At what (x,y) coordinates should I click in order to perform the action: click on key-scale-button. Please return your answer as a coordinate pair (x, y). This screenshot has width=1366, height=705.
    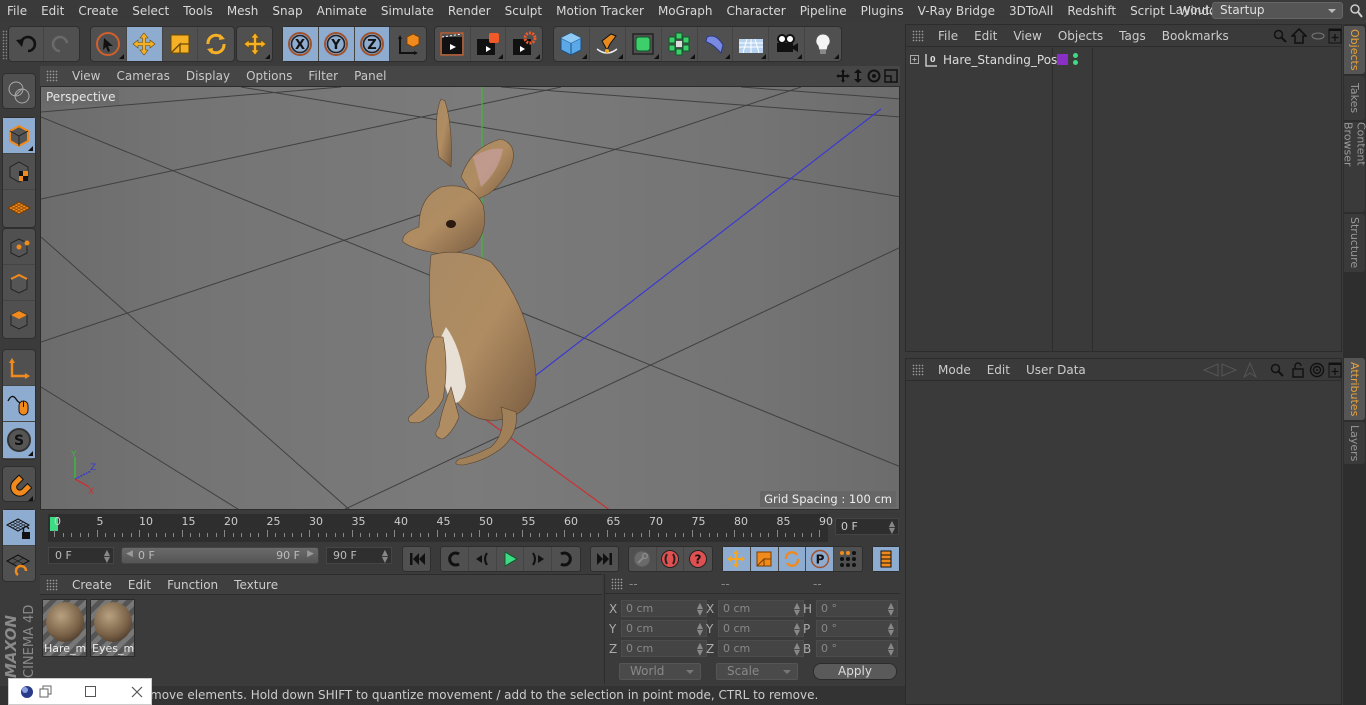
    Looking at the image, I should click on (764, 559).